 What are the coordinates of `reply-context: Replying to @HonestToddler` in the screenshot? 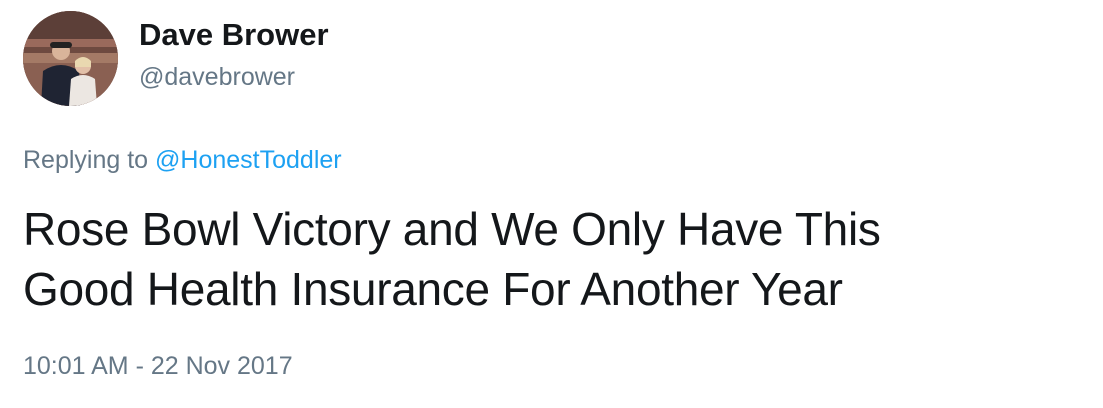 It's located at (182, 160).